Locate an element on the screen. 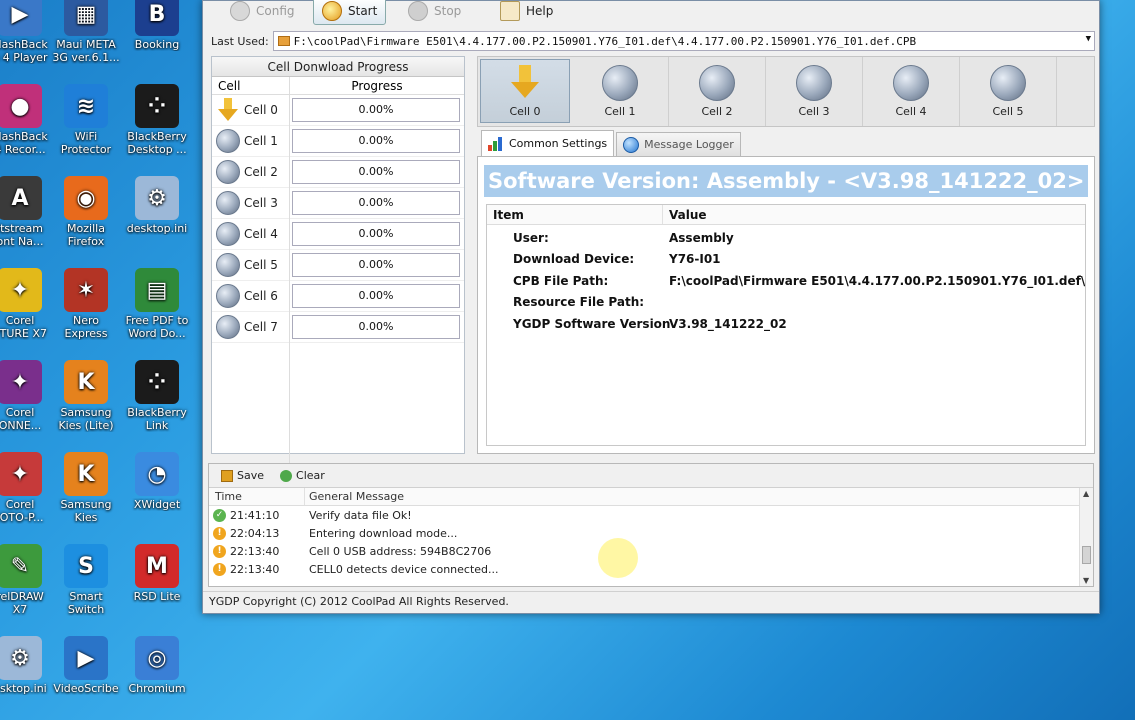 This screenshot has width=1135, height=720. progress-row: Cell 0 0.00% is located at coordinates (338, 110).